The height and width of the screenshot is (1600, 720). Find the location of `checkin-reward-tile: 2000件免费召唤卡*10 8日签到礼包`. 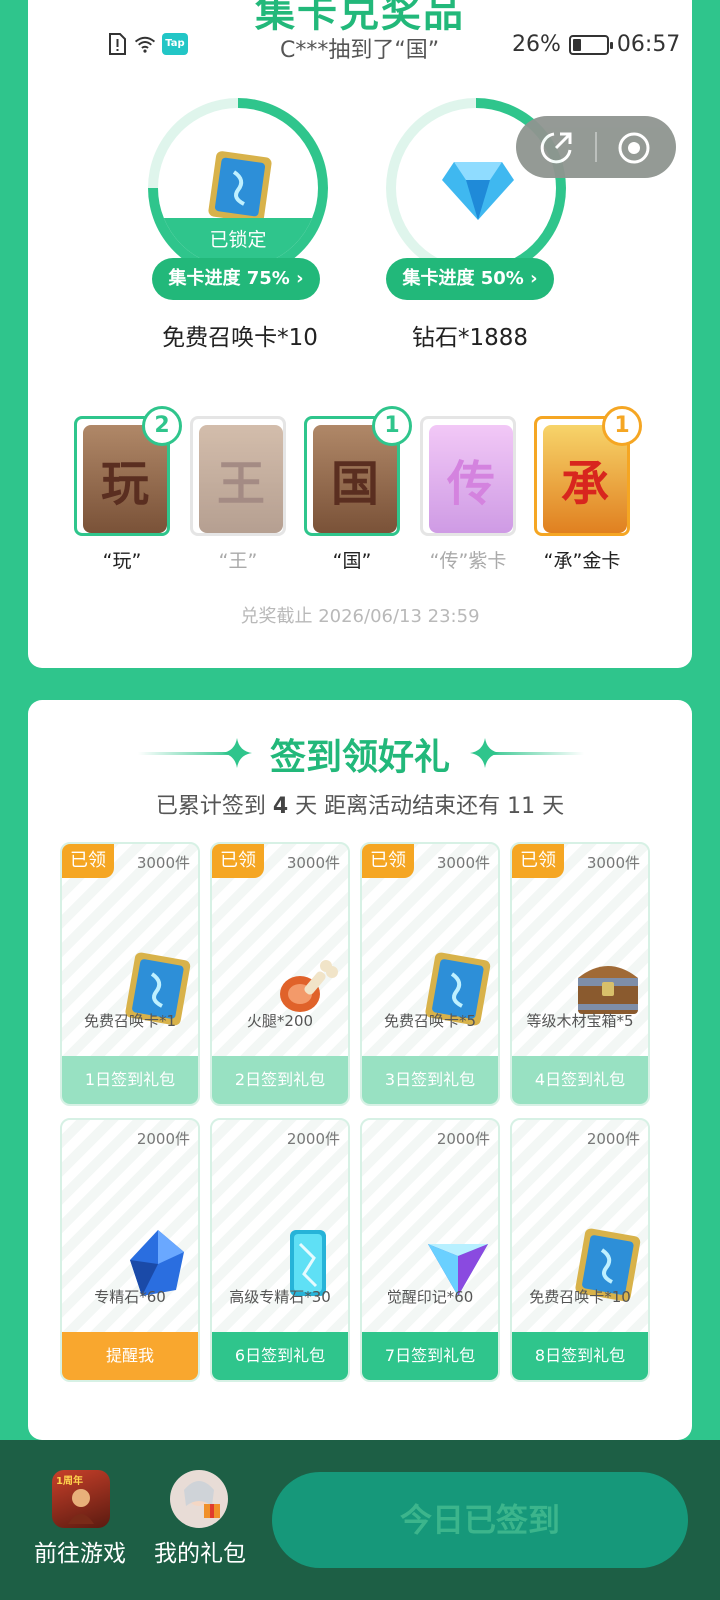

checkin-reward-tile: 2000件免费召唤卡*10 8日签到礼包 is located at coordinates (580, 1250).